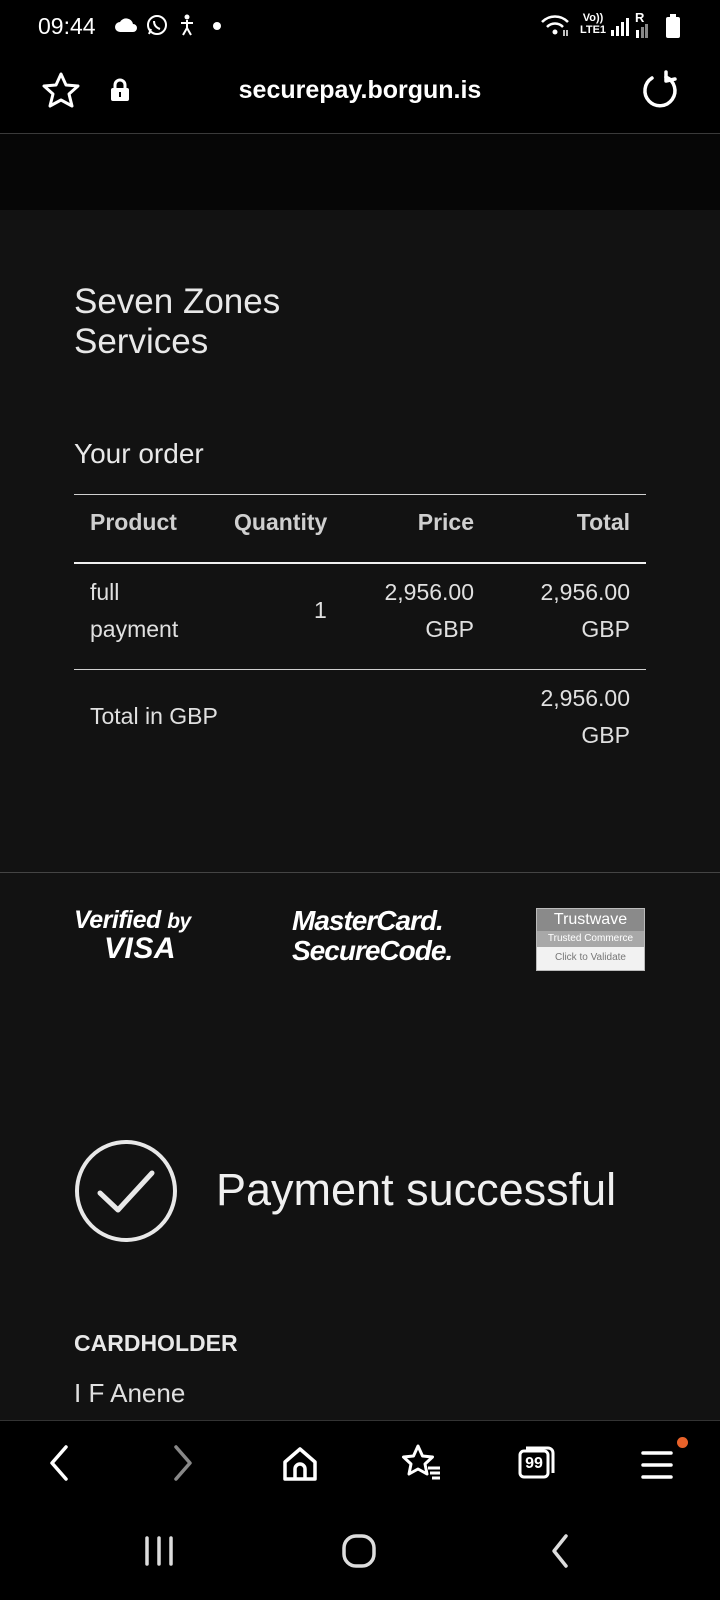  I want to click on row-price-line2: GBP, so click(449, 629).